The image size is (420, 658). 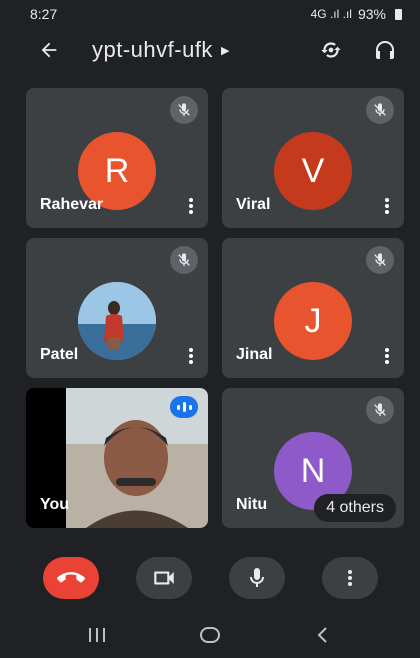 I want to click on caret-right-icon: ▶, so click(x=225, y=50).